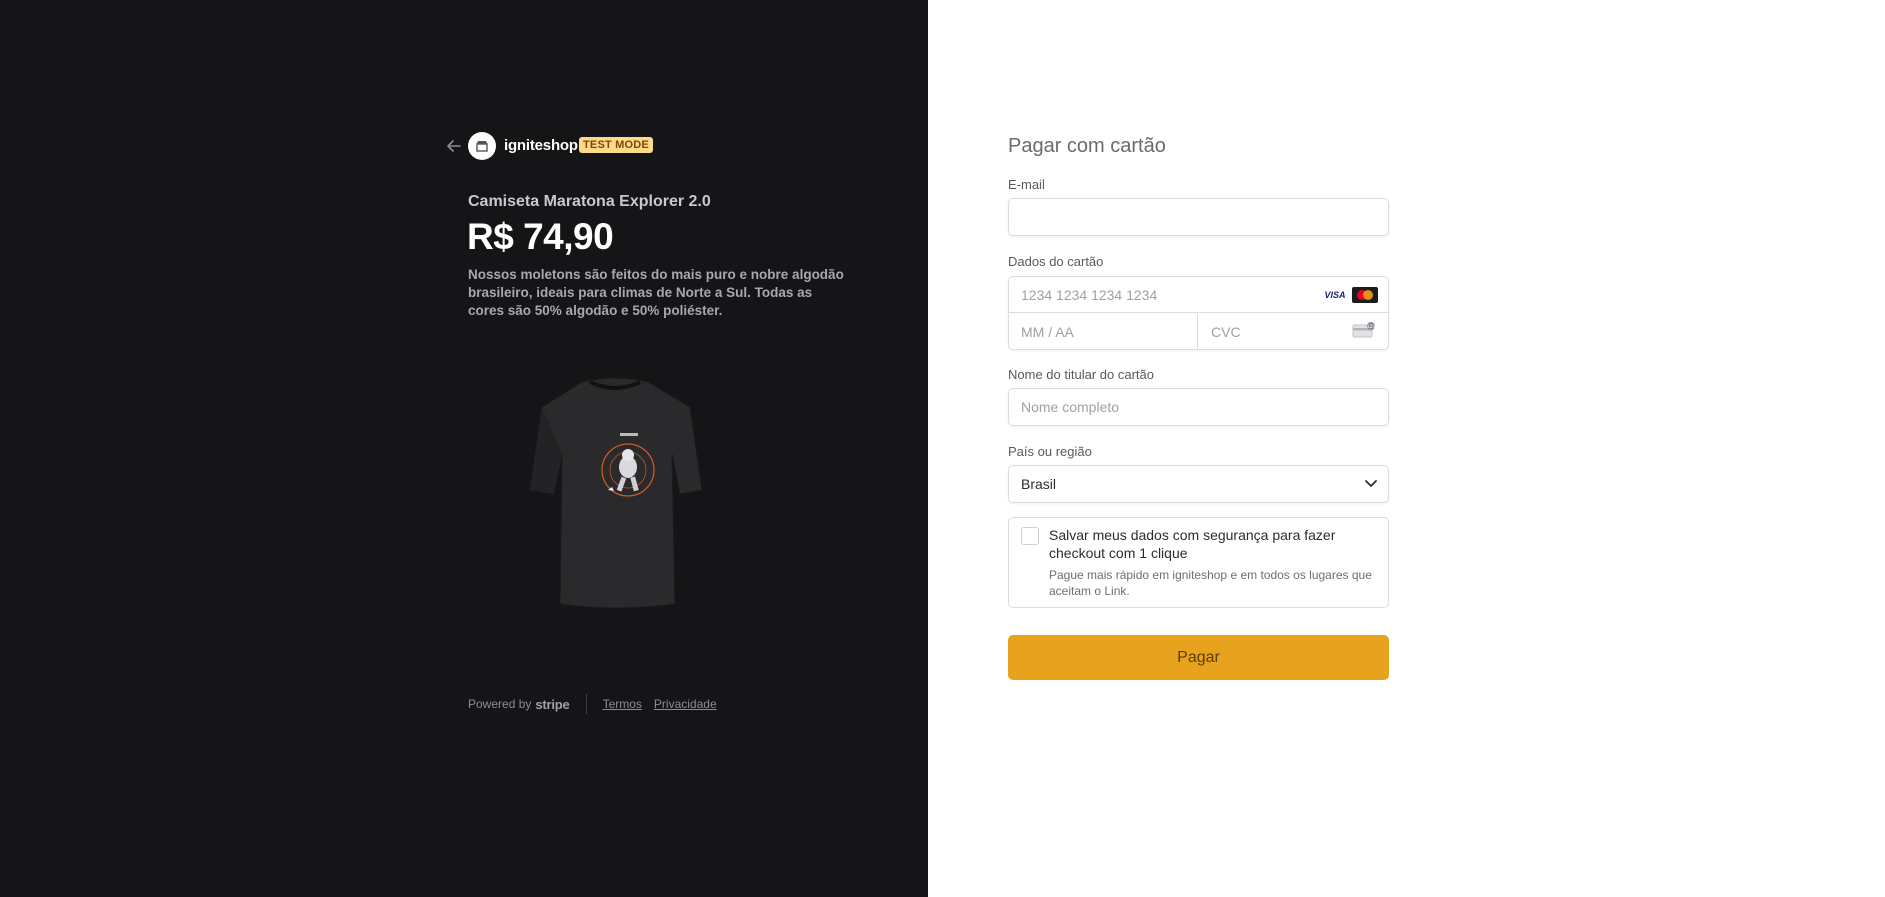 The image size is (1885, 897). I want to click on cardholder-label: Nome do titular do cartão, so click(1081, 374).